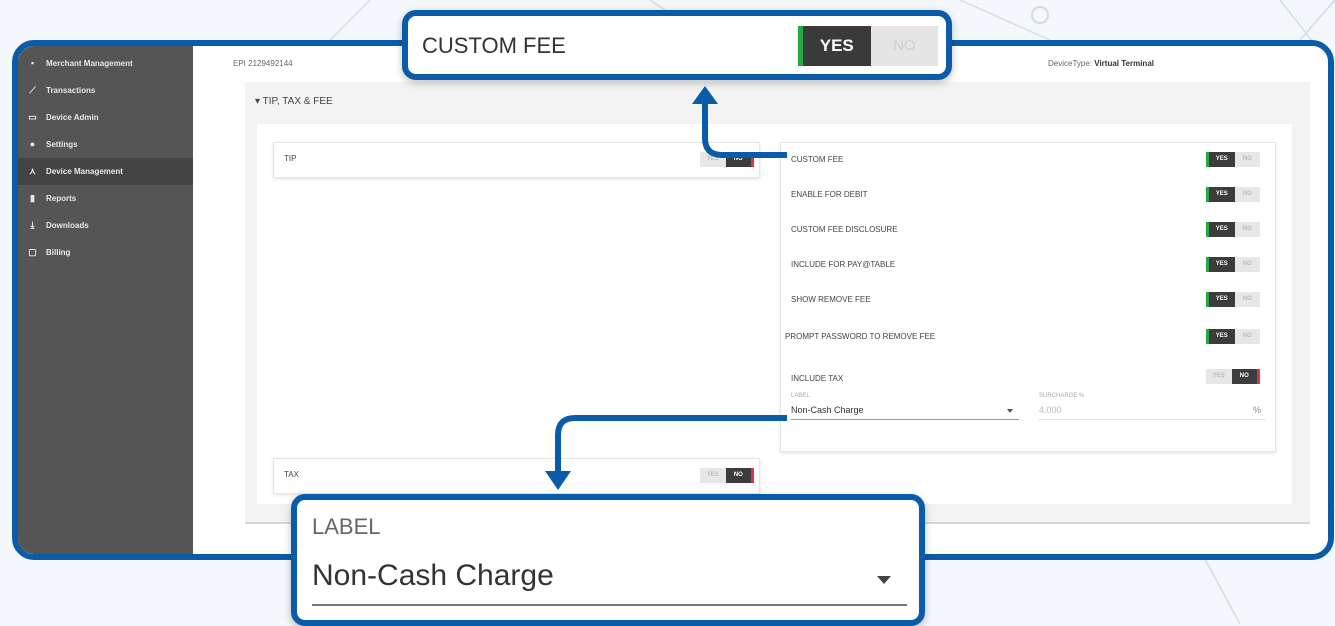 This screenshot has width=1335, height=626. What do you see at coordinates (290, 158) in the screenshot?
I see `tip-label: TIP` at bounding box center [290, 158].